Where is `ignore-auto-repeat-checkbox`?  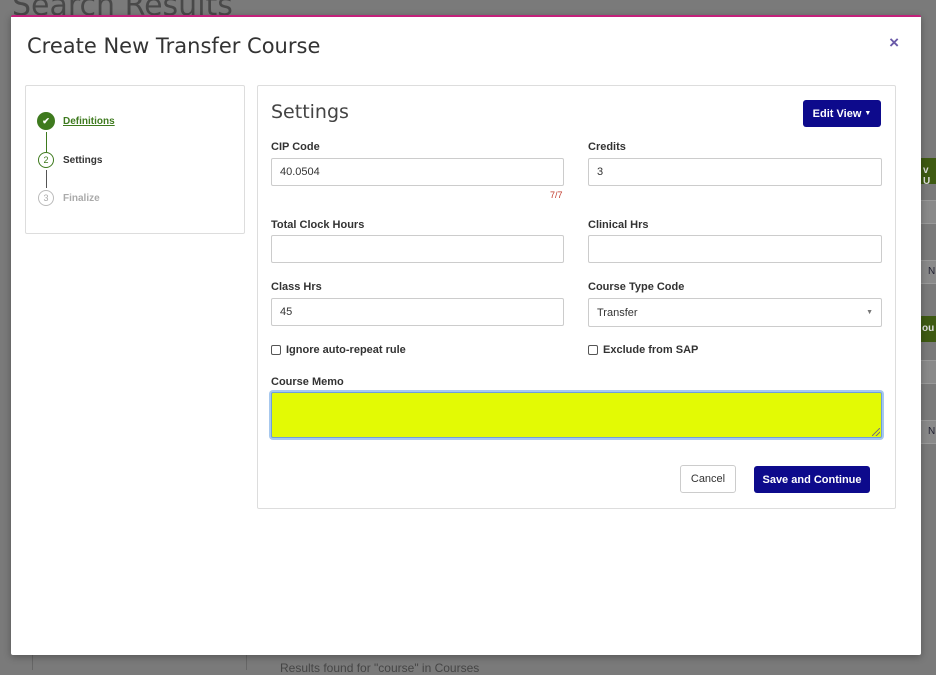
ignore-auto-repeat-checkbox is located at coordinates (276, 350).